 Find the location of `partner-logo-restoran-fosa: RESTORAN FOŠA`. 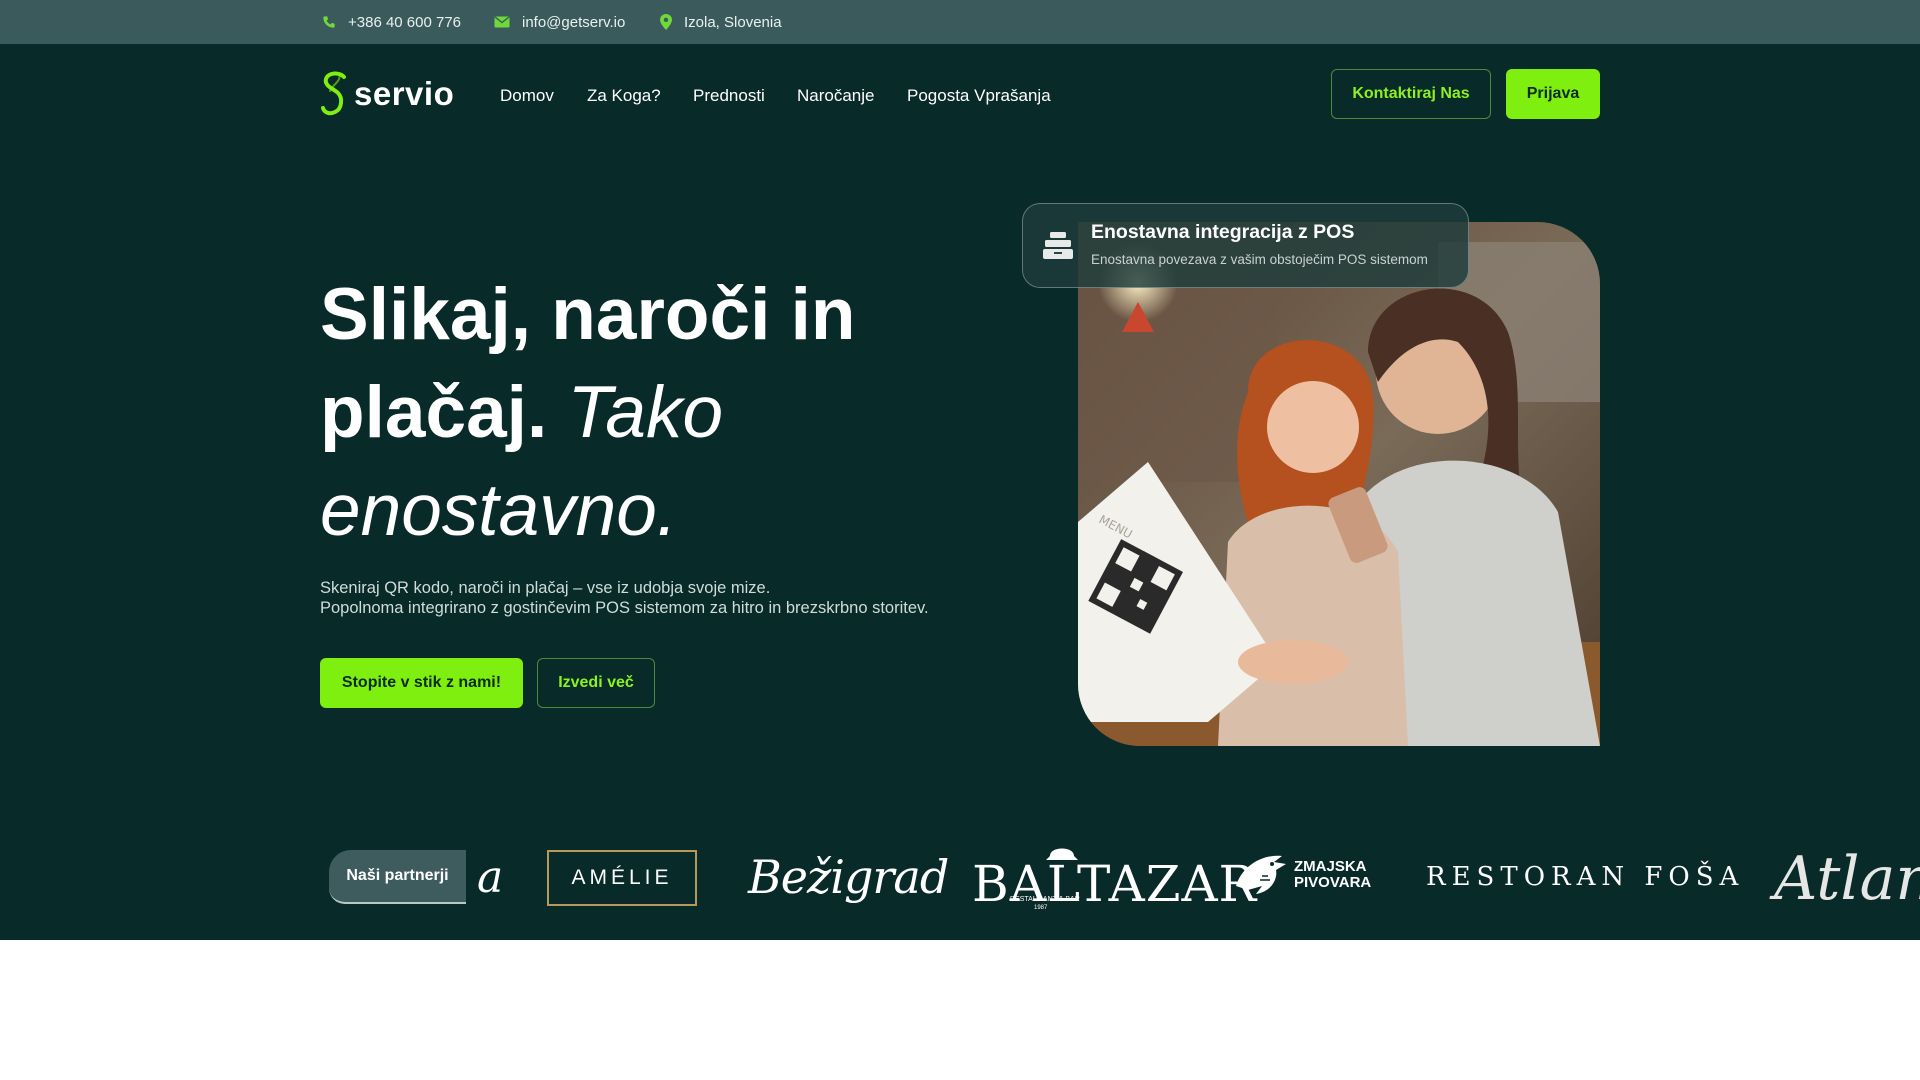

partner-logo-restoran-fosa: RESTORAN FOŠA is located at coordinates (1585, 877).